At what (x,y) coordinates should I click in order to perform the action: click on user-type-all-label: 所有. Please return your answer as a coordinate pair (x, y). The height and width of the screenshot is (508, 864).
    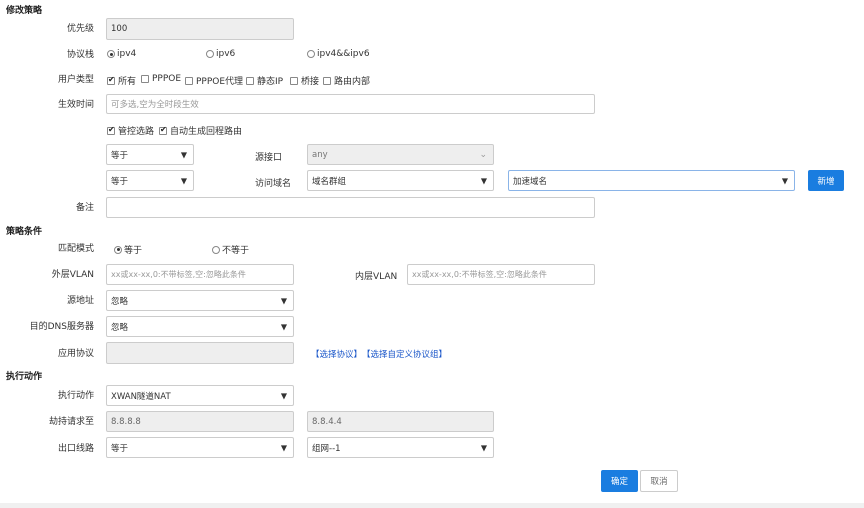
    Looking at the image, I should click on (127, 82).